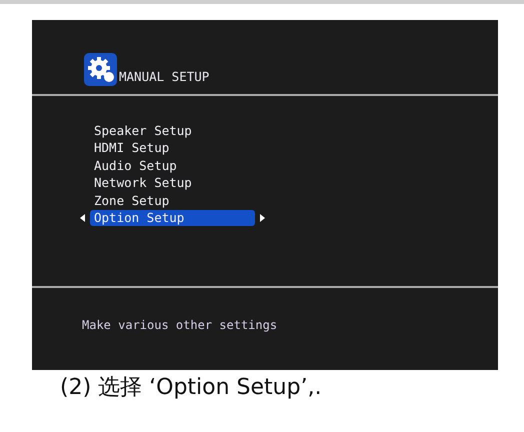 Image resolution: width=524 pixels, height=432 pixels. Describe the element at coordinates (172, 166) in the screenshot. I see `menu-item: Audio Setup` at that location.